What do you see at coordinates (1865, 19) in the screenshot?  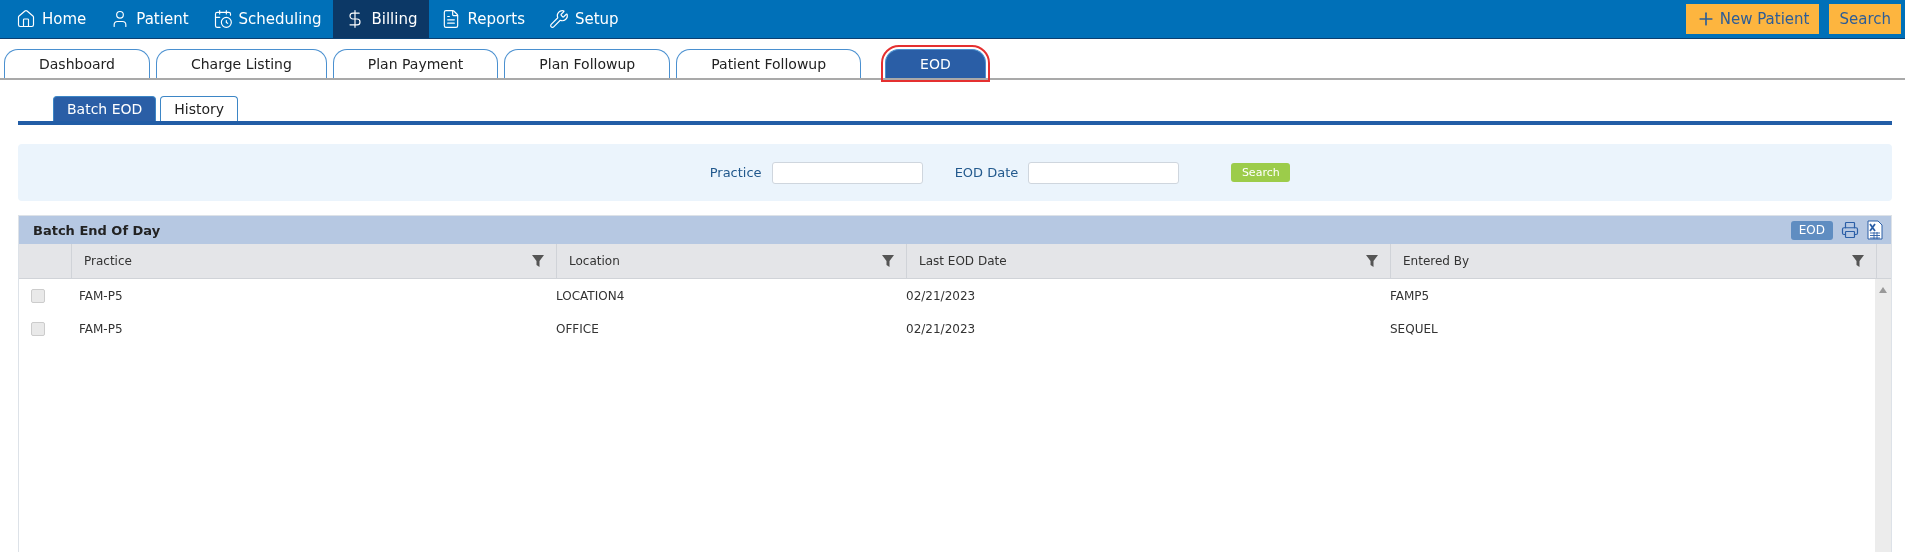 I see `search-button: Search` at bounding box center [1865, 19].